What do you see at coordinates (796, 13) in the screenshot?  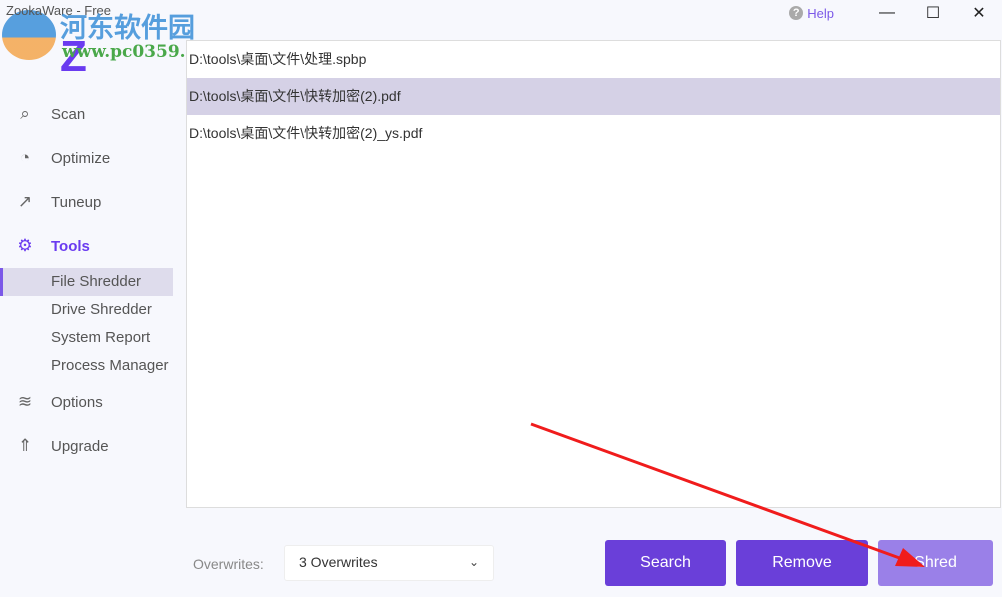 I see `help-icon: ?` at bounding box center [796, 13].